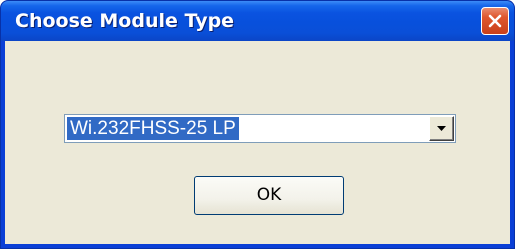 The image size is (515, 249). What do you see at coordinates (153, 128) in the screenshot?
I see `module-type-value: Wi.232FHSS-25 LP` at bounding box center [153, 128].